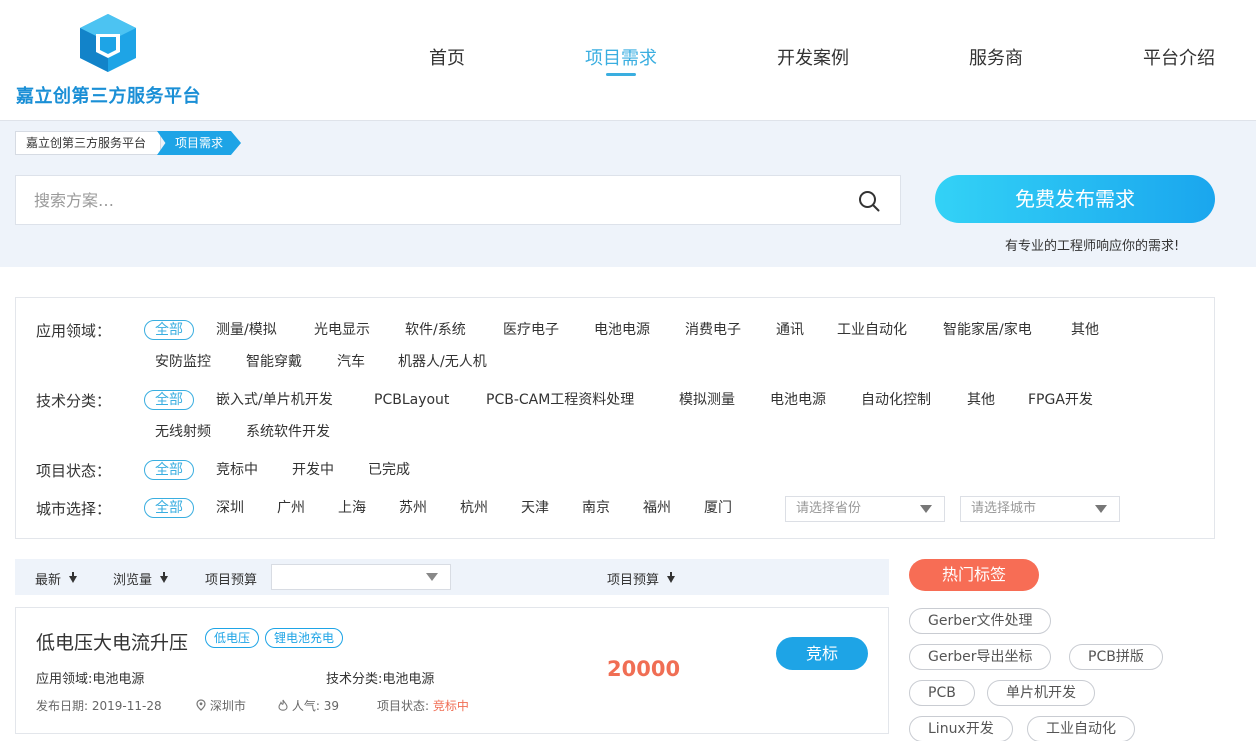  Describe the element at coordinates (896, 400) in the screenshot. I see `filter-tech-option: 自动化控制` at that location.